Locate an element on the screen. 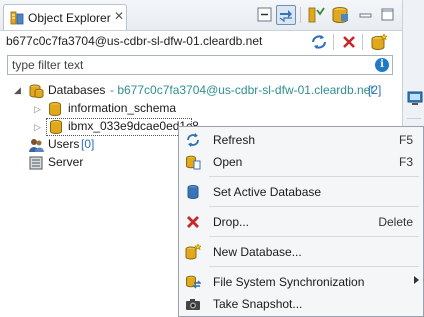 This screenshot has width=424, height=317. camera-icon is located at coordinates (193, 304).